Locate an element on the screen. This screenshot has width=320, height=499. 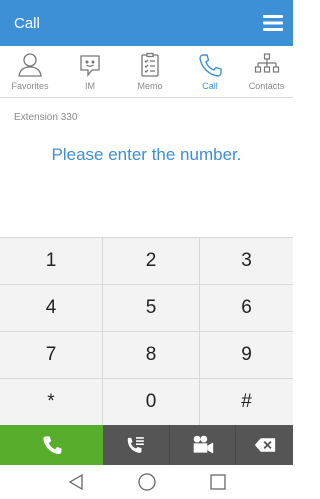
tab-memo: Memo is located at coordinates (150, 71).